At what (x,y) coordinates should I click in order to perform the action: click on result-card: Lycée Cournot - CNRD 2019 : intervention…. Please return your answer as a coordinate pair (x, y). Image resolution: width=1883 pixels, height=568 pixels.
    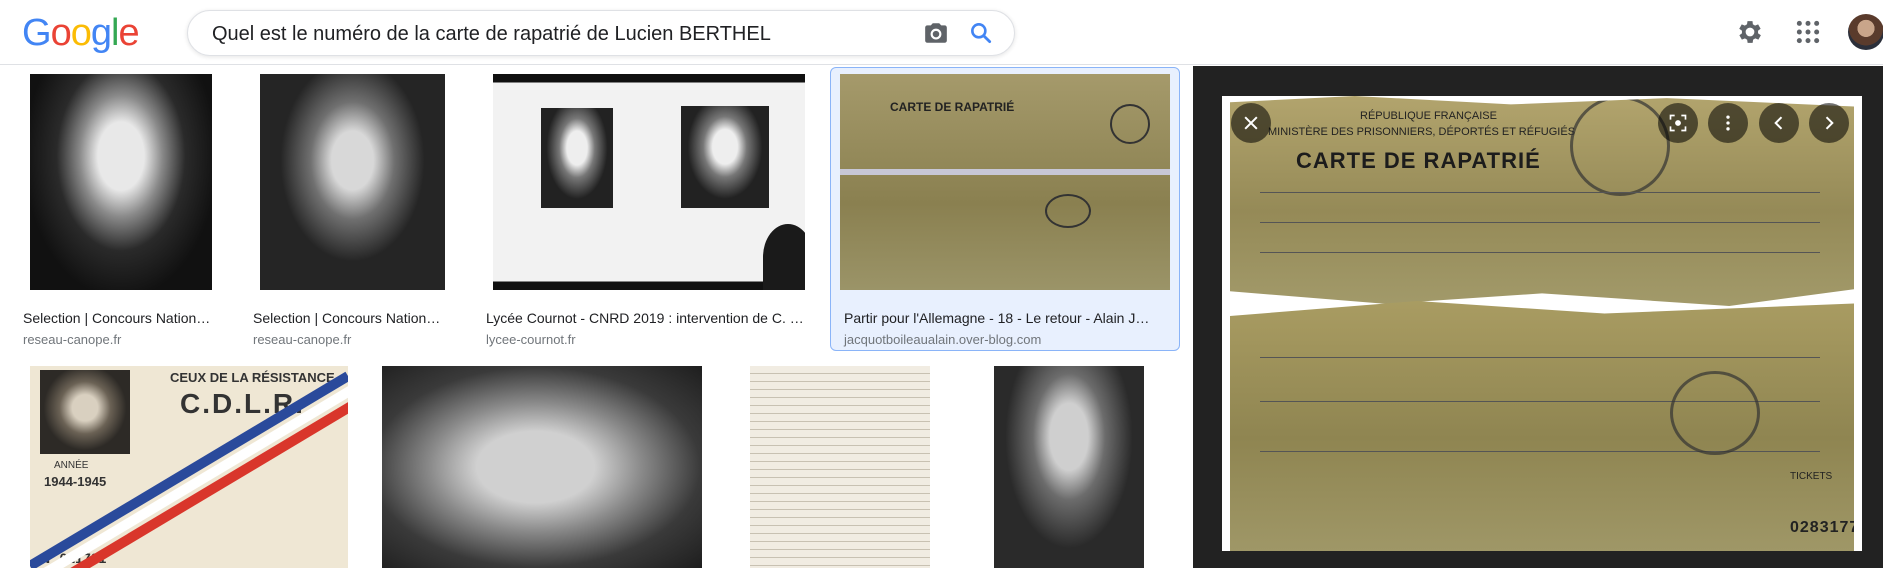
    Looking at the image, I should click on (650, 210).